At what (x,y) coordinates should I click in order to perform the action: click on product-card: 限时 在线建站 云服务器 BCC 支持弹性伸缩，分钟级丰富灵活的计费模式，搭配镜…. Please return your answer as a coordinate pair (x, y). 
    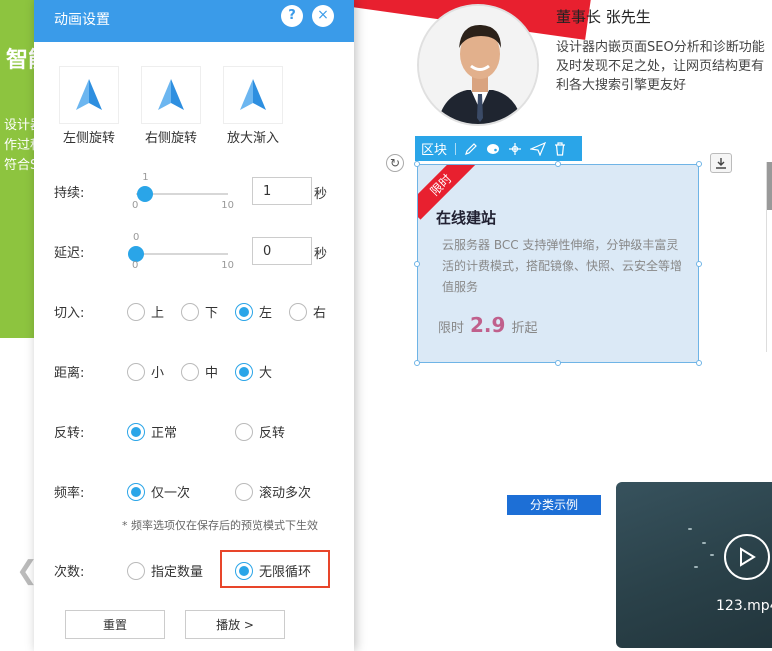
    Looking at the image, I should click on (558, 263).